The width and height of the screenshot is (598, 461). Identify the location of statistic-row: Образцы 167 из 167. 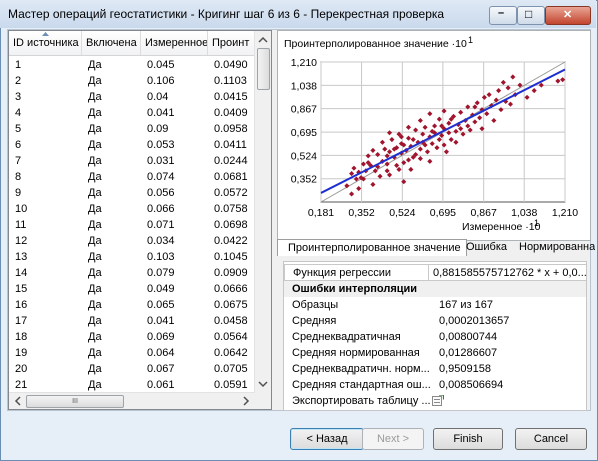
(435, 305).